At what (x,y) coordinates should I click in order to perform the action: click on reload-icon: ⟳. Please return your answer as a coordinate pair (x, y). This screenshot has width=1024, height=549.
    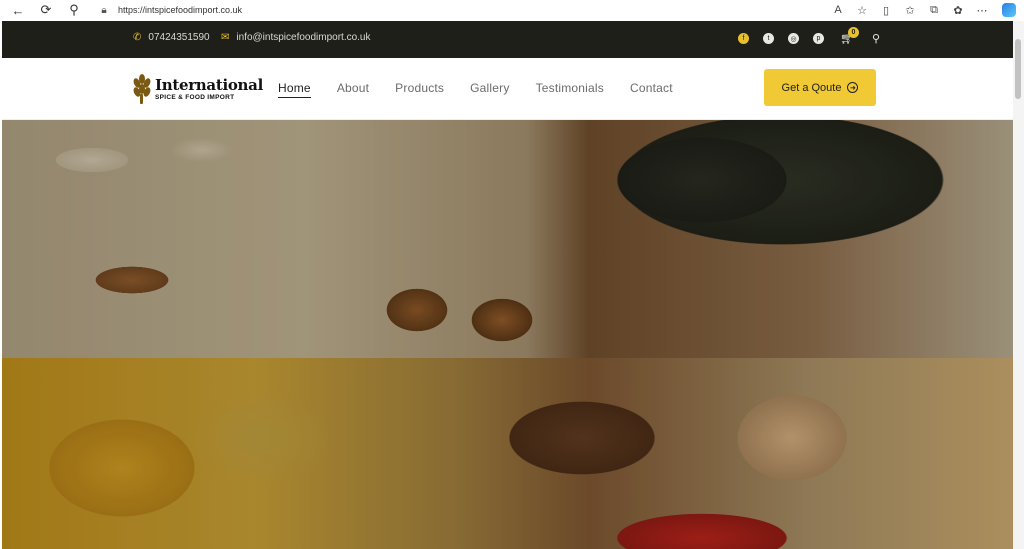
    Looking at the image, I should click on (46, 10).